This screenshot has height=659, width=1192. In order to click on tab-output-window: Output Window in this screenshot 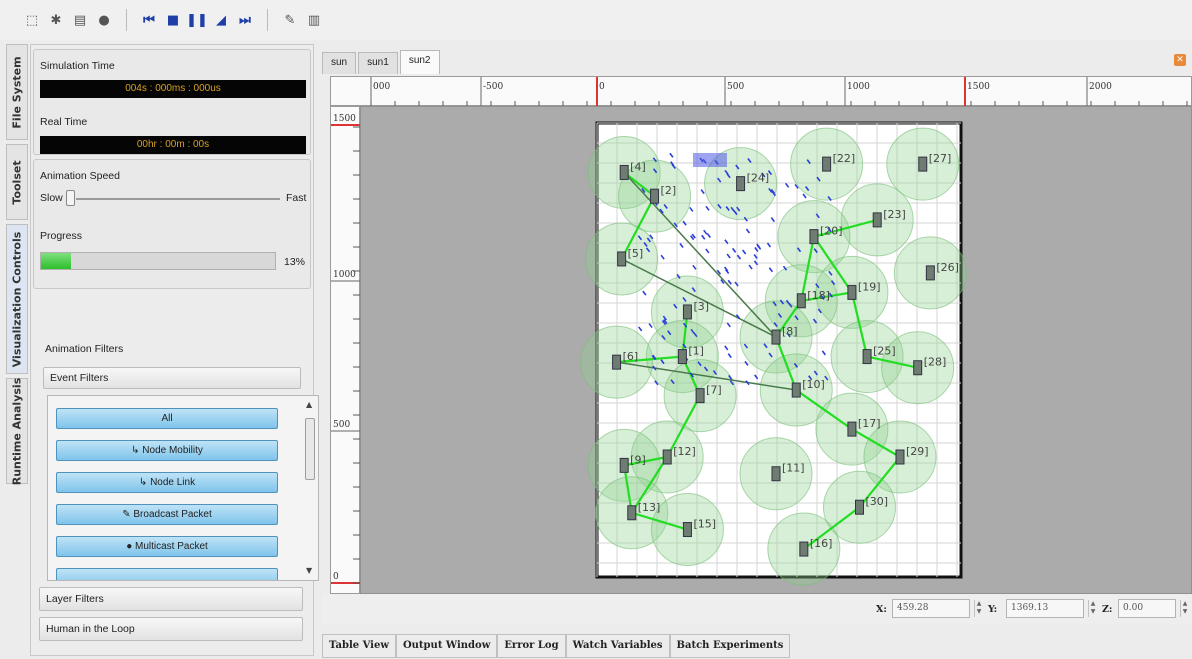, I will do `click(446, 646)`.